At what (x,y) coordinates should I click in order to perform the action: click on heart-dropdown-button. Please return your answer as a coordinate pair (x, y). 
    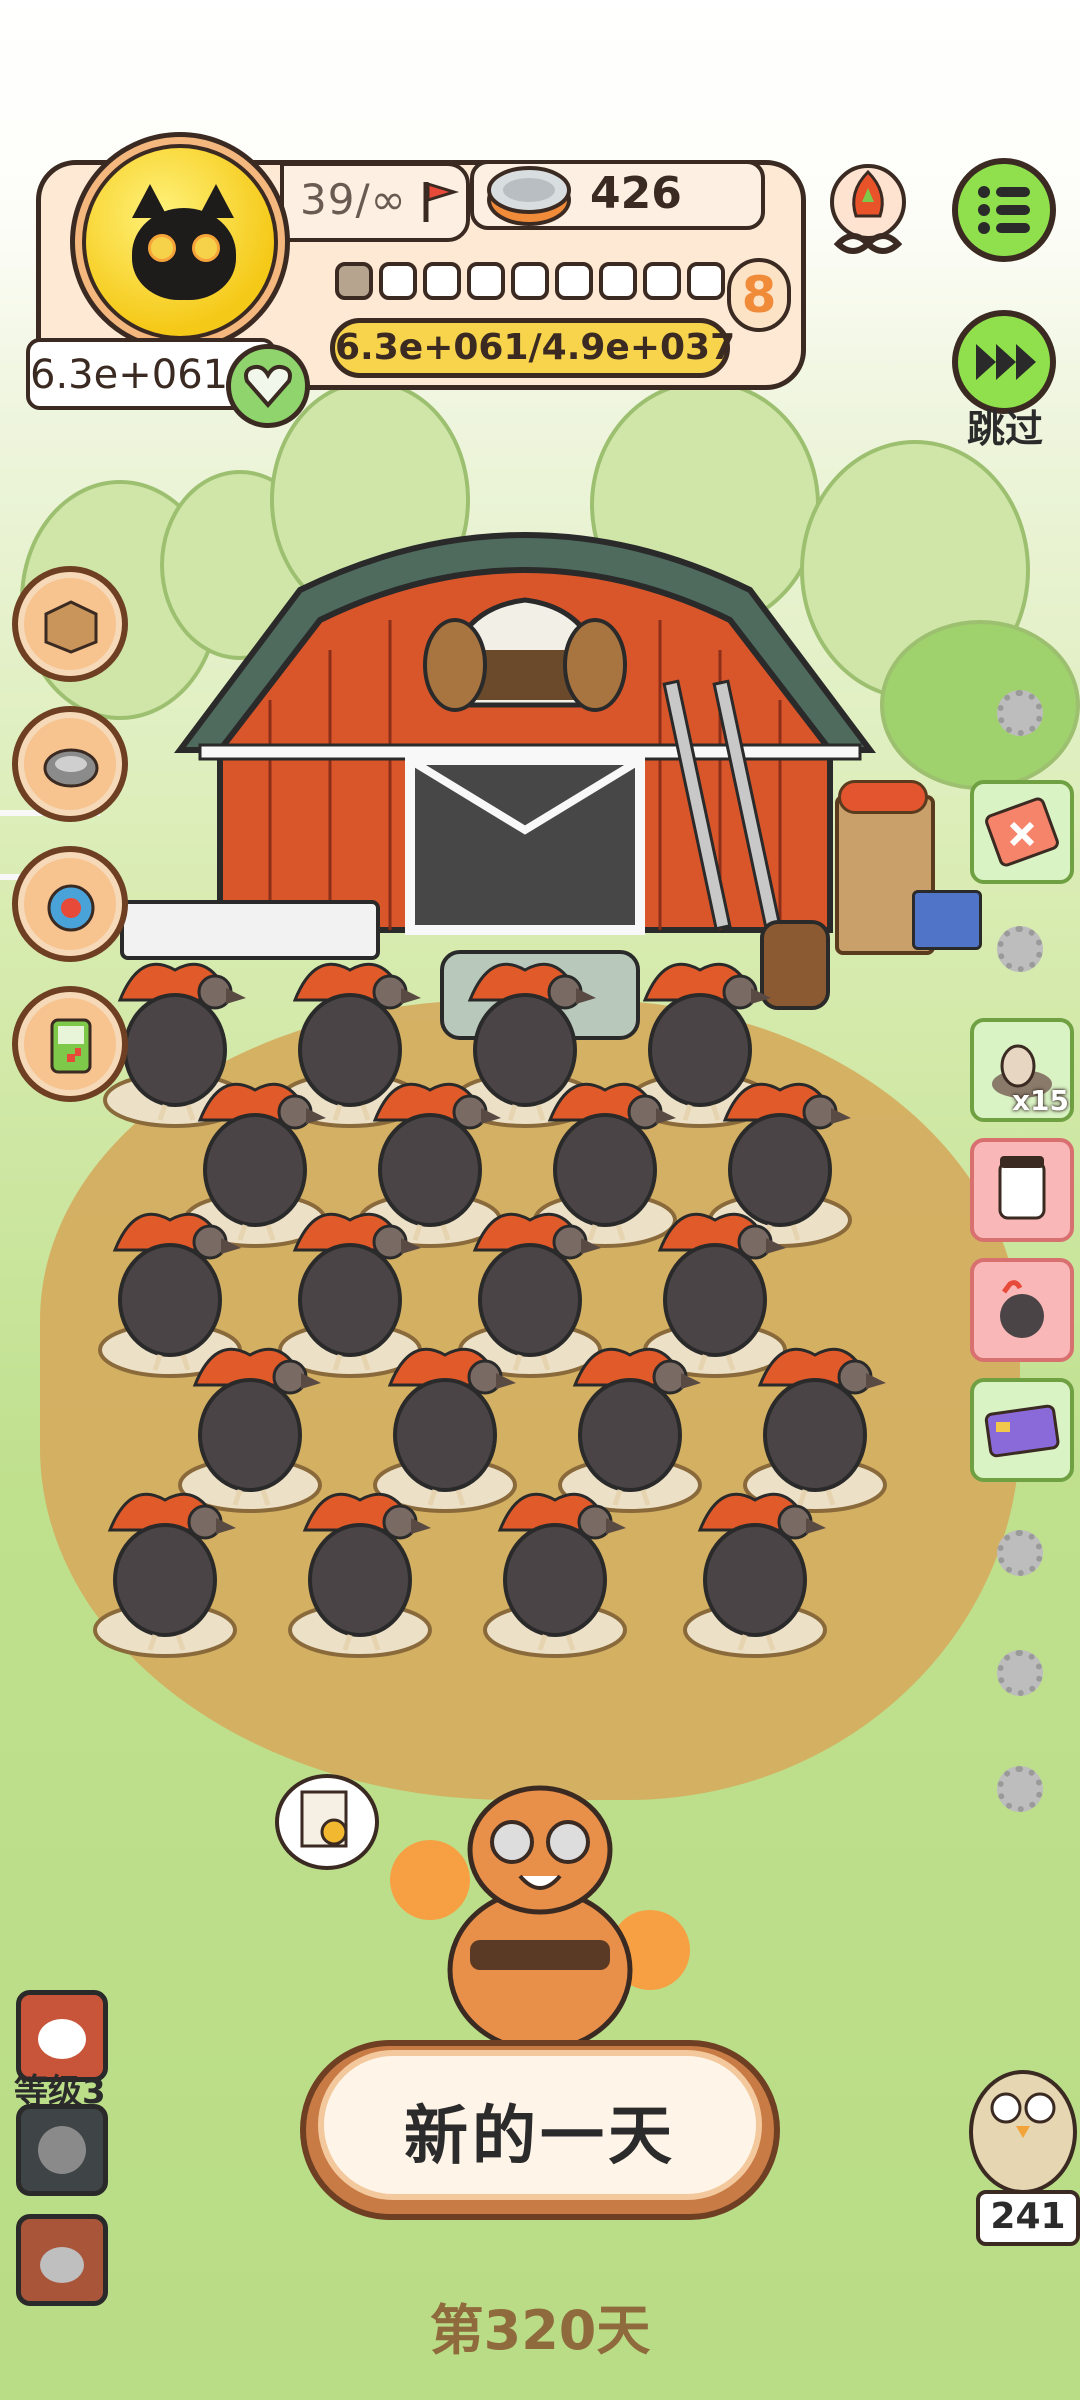
    Looking at the image, I should click on (268, 386).